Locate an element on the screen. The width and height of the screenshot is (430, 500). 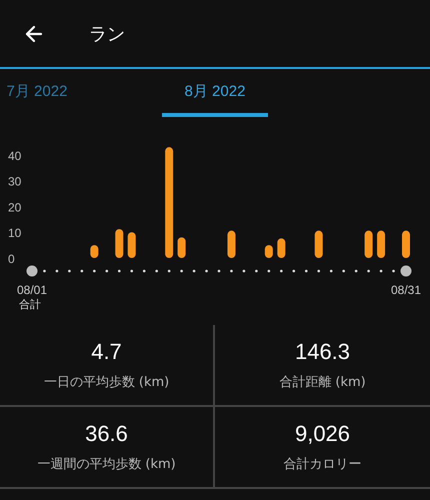
stat-label: 一週間の平均歩数 (km) is located at coordinates (106, 464).